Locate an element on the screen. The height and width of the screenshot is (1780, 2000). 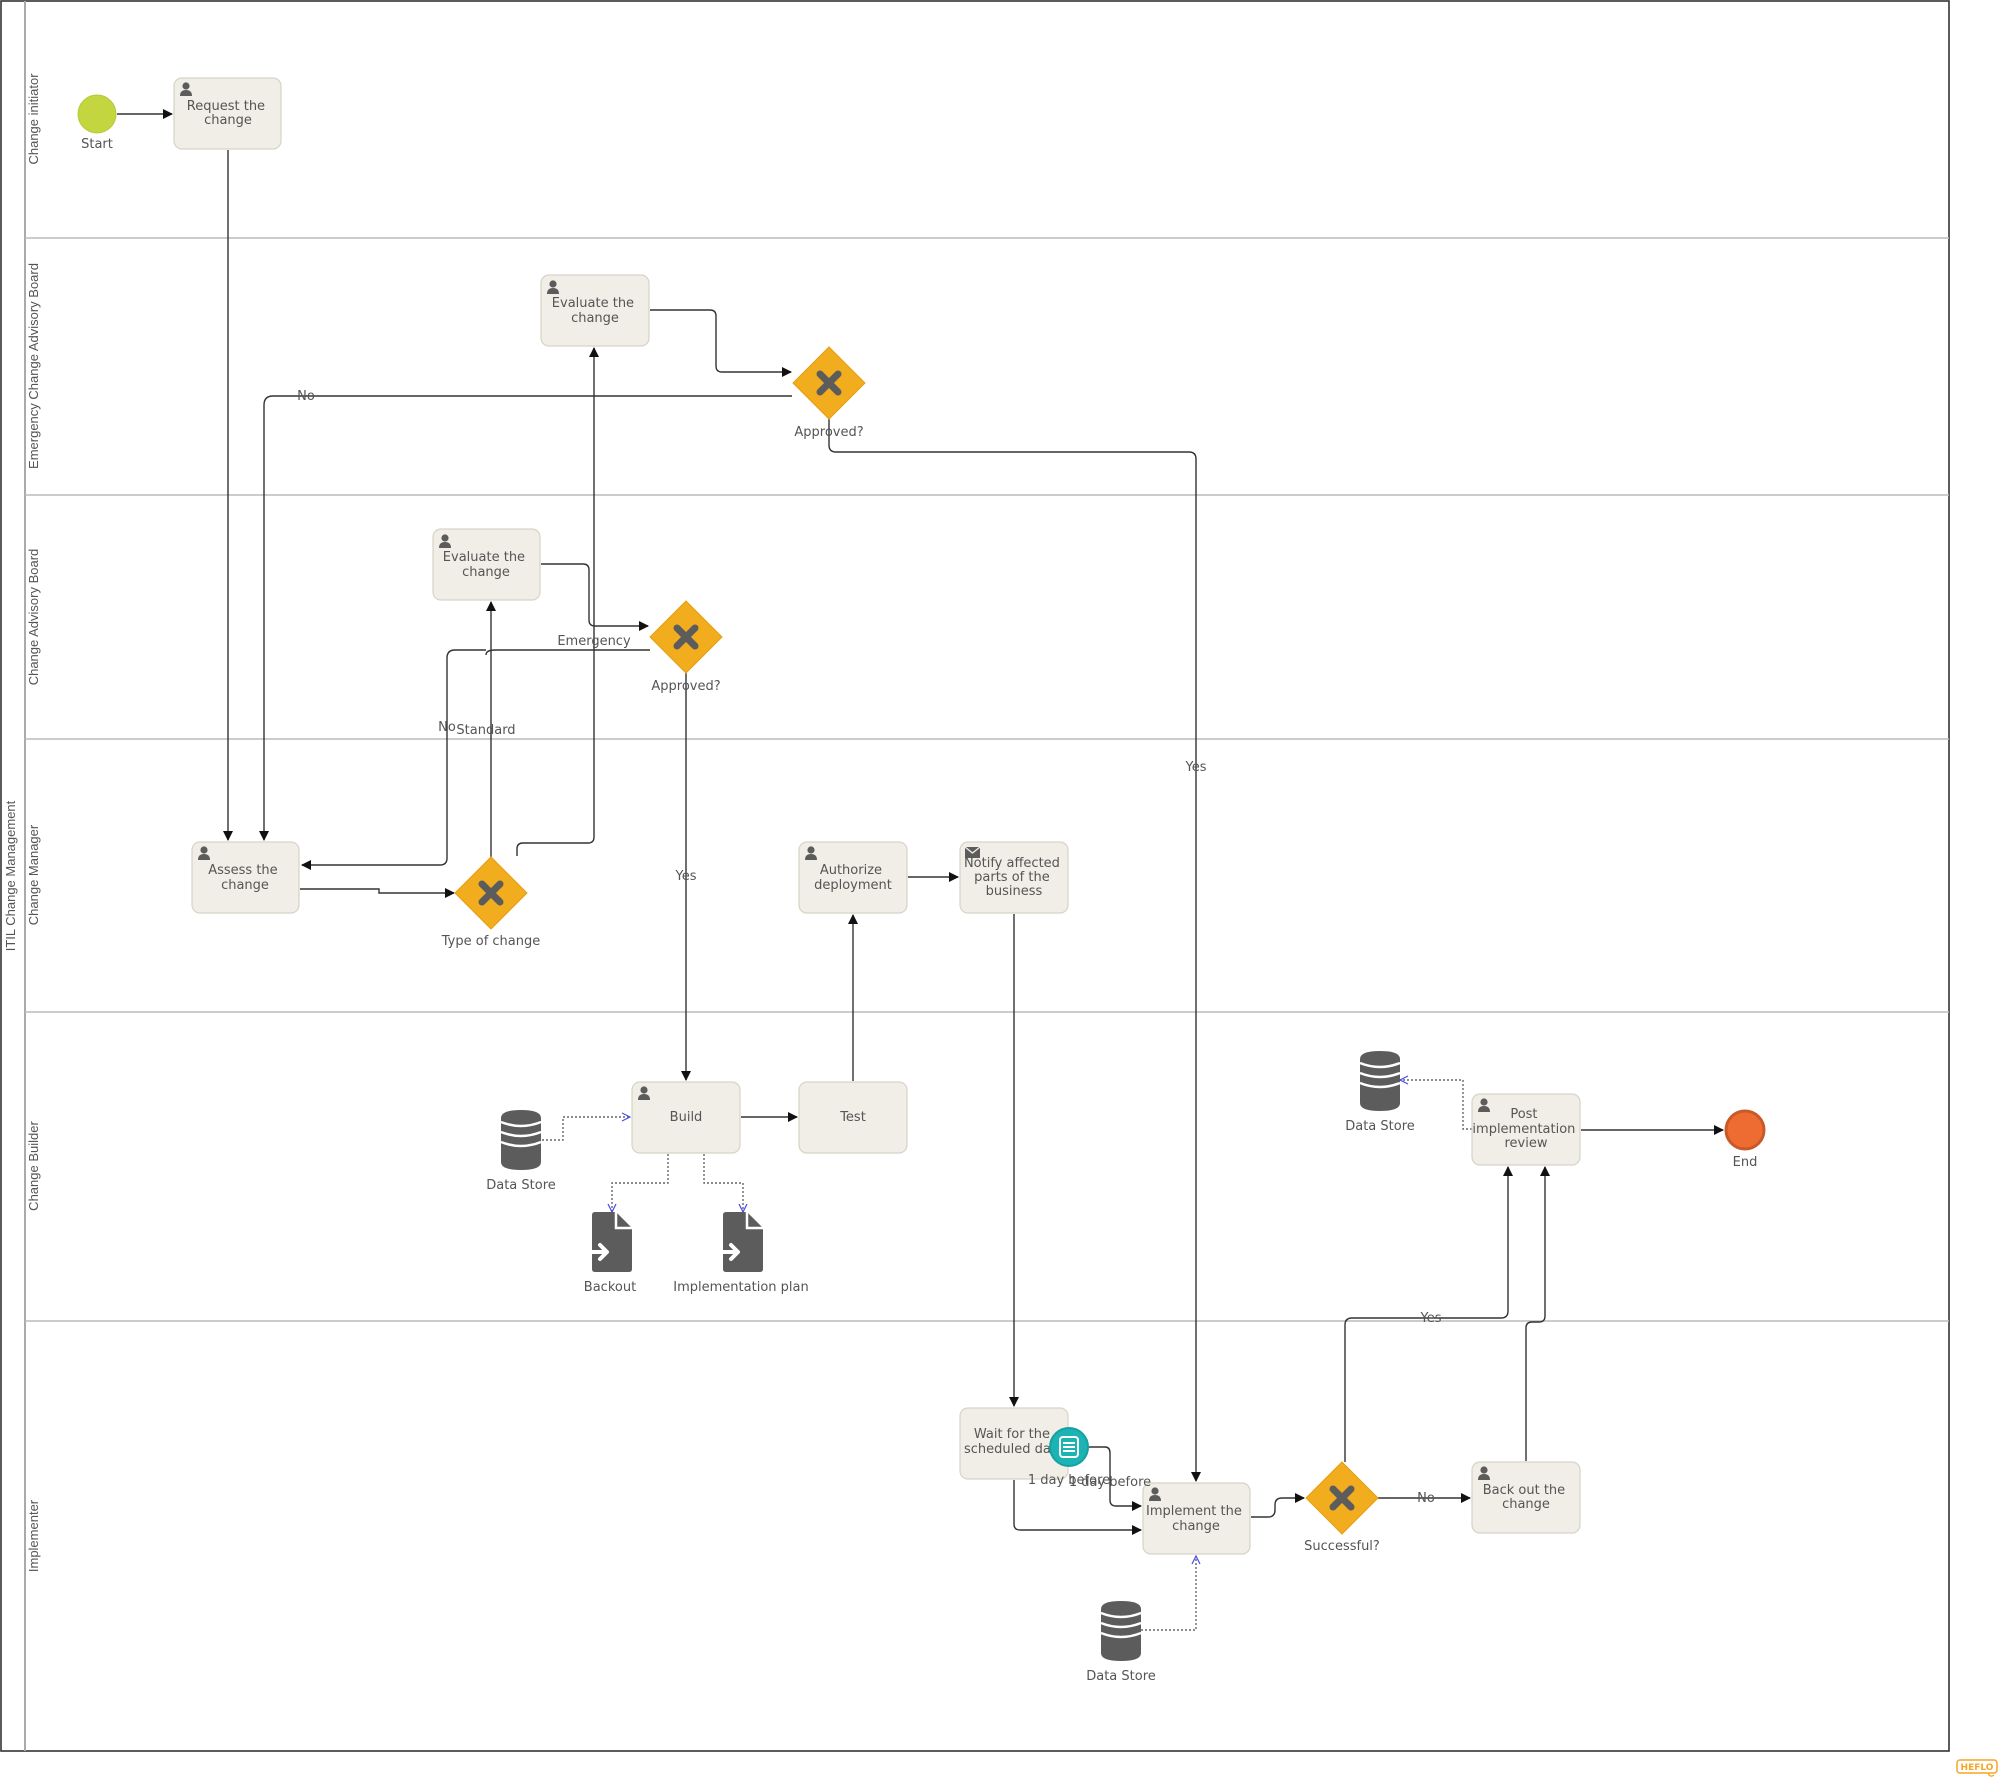
task-label-line: parts of the is located at coordinates (1012, 877).